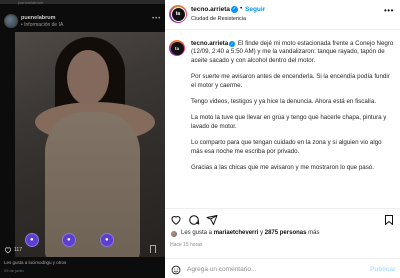 The image size is (400, 278). What do you see at coordinates (218, 19) in the screenshot?
I see `post-location: Ciudad de Resistencia` at bounding box center [218, 19].